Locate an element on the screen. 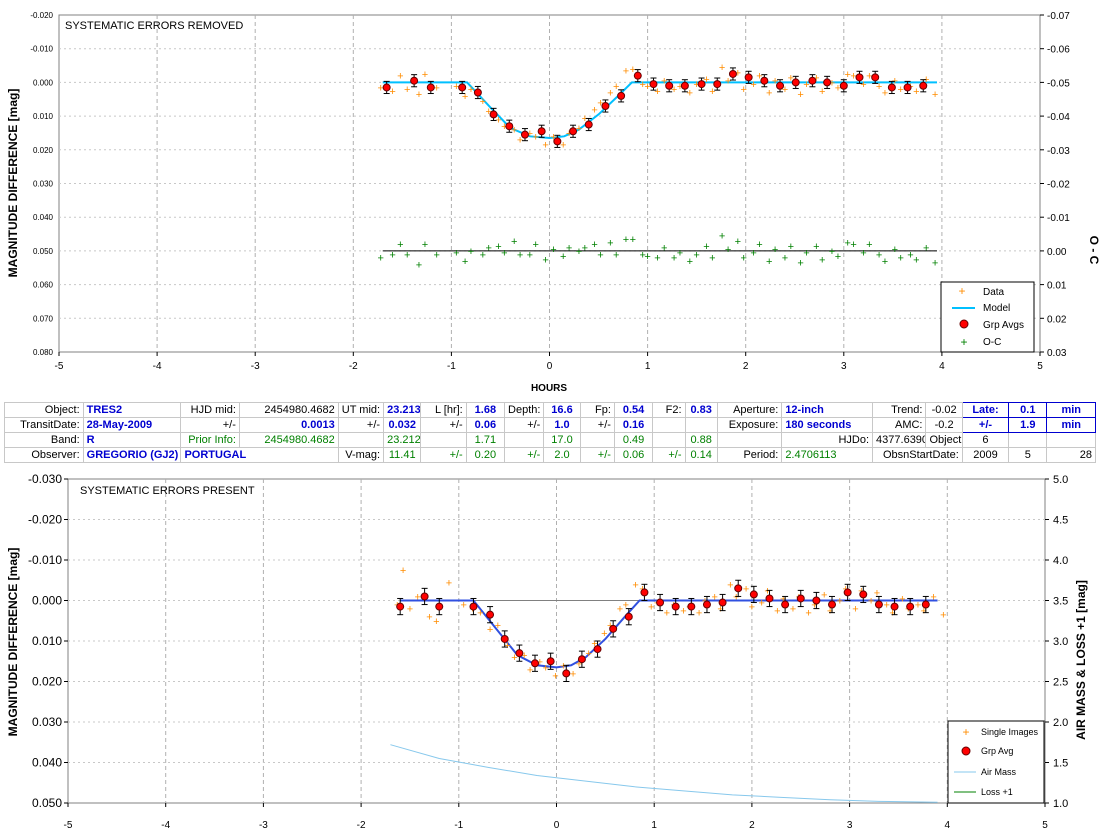 The width and height of the screenshot is (1100, 834). bottom-y2-tick-label: 4.0 is located at coordinates (1060, 561).